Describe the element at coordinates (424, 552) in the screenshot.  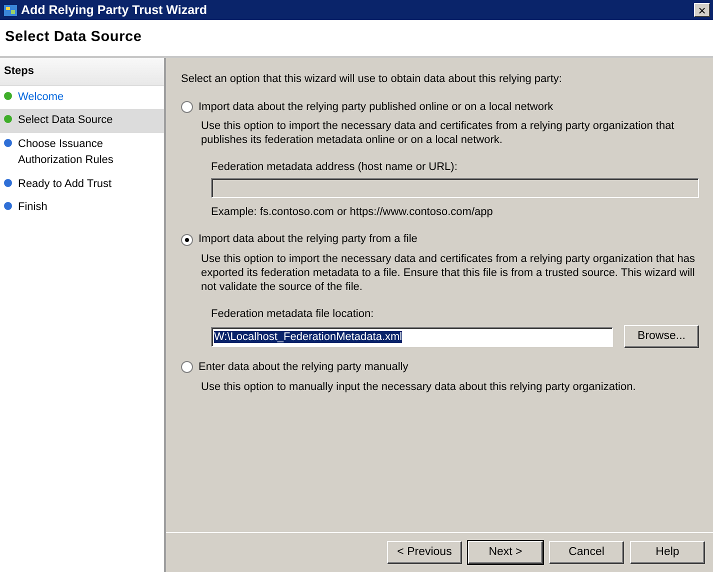
I see `wizard-button: < Previous` at that location.